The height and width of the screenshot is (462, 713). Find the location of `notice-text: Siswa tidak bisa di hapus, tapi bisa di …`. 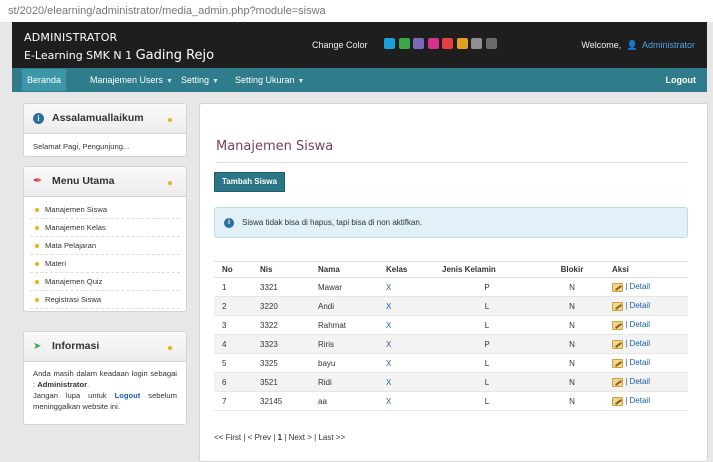

notice-text: Siswa tidak bisa di hapus, tapi bisa di … is located at coordinates (332, 222).